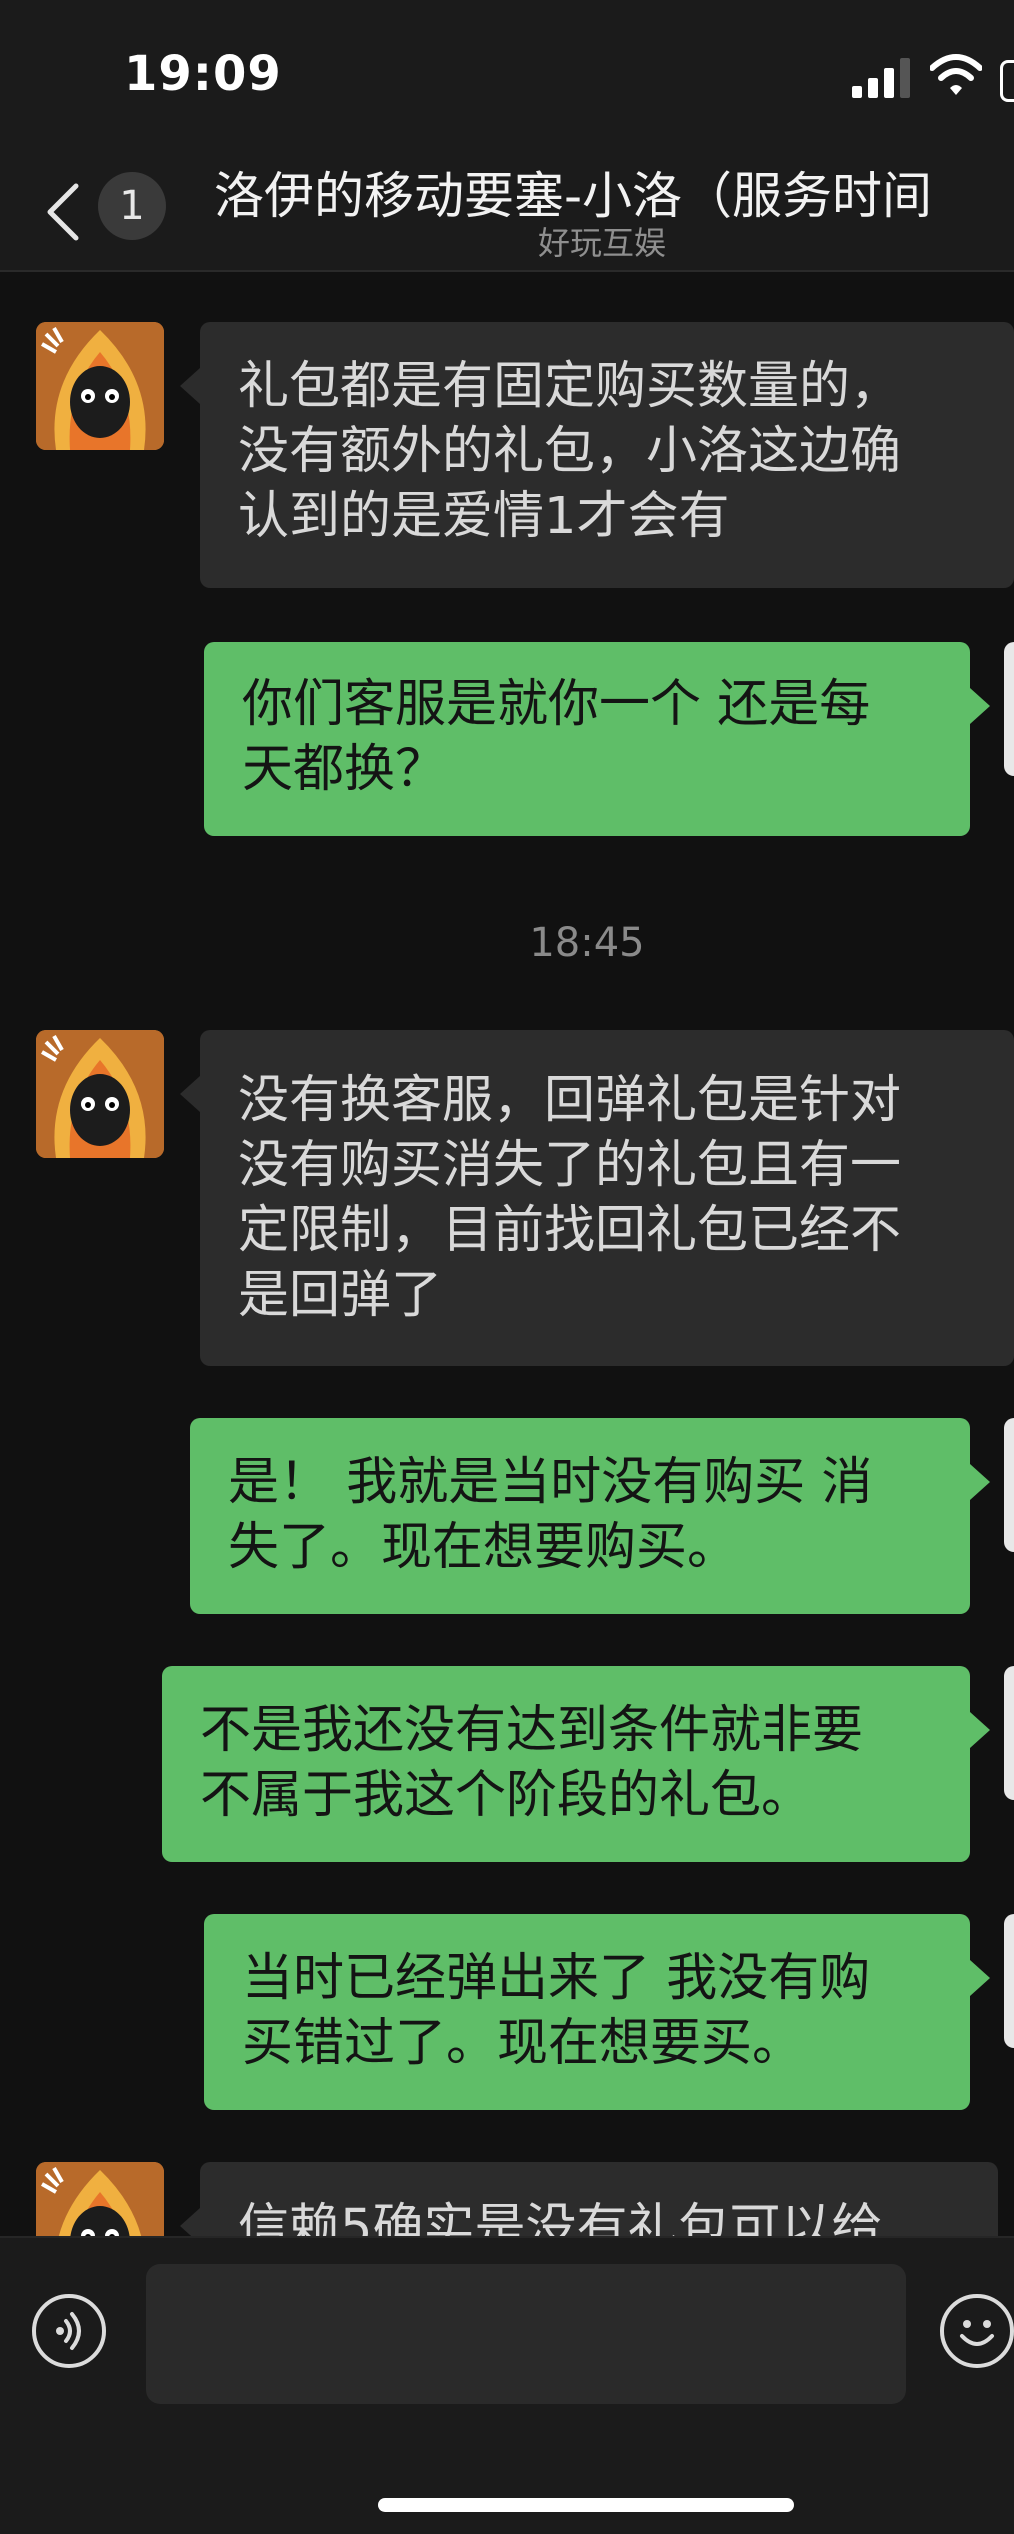 Image resolution: width=1014 pixels, height=2534 pixels. I want to click on status-time: 19:09, so click(203, 74).